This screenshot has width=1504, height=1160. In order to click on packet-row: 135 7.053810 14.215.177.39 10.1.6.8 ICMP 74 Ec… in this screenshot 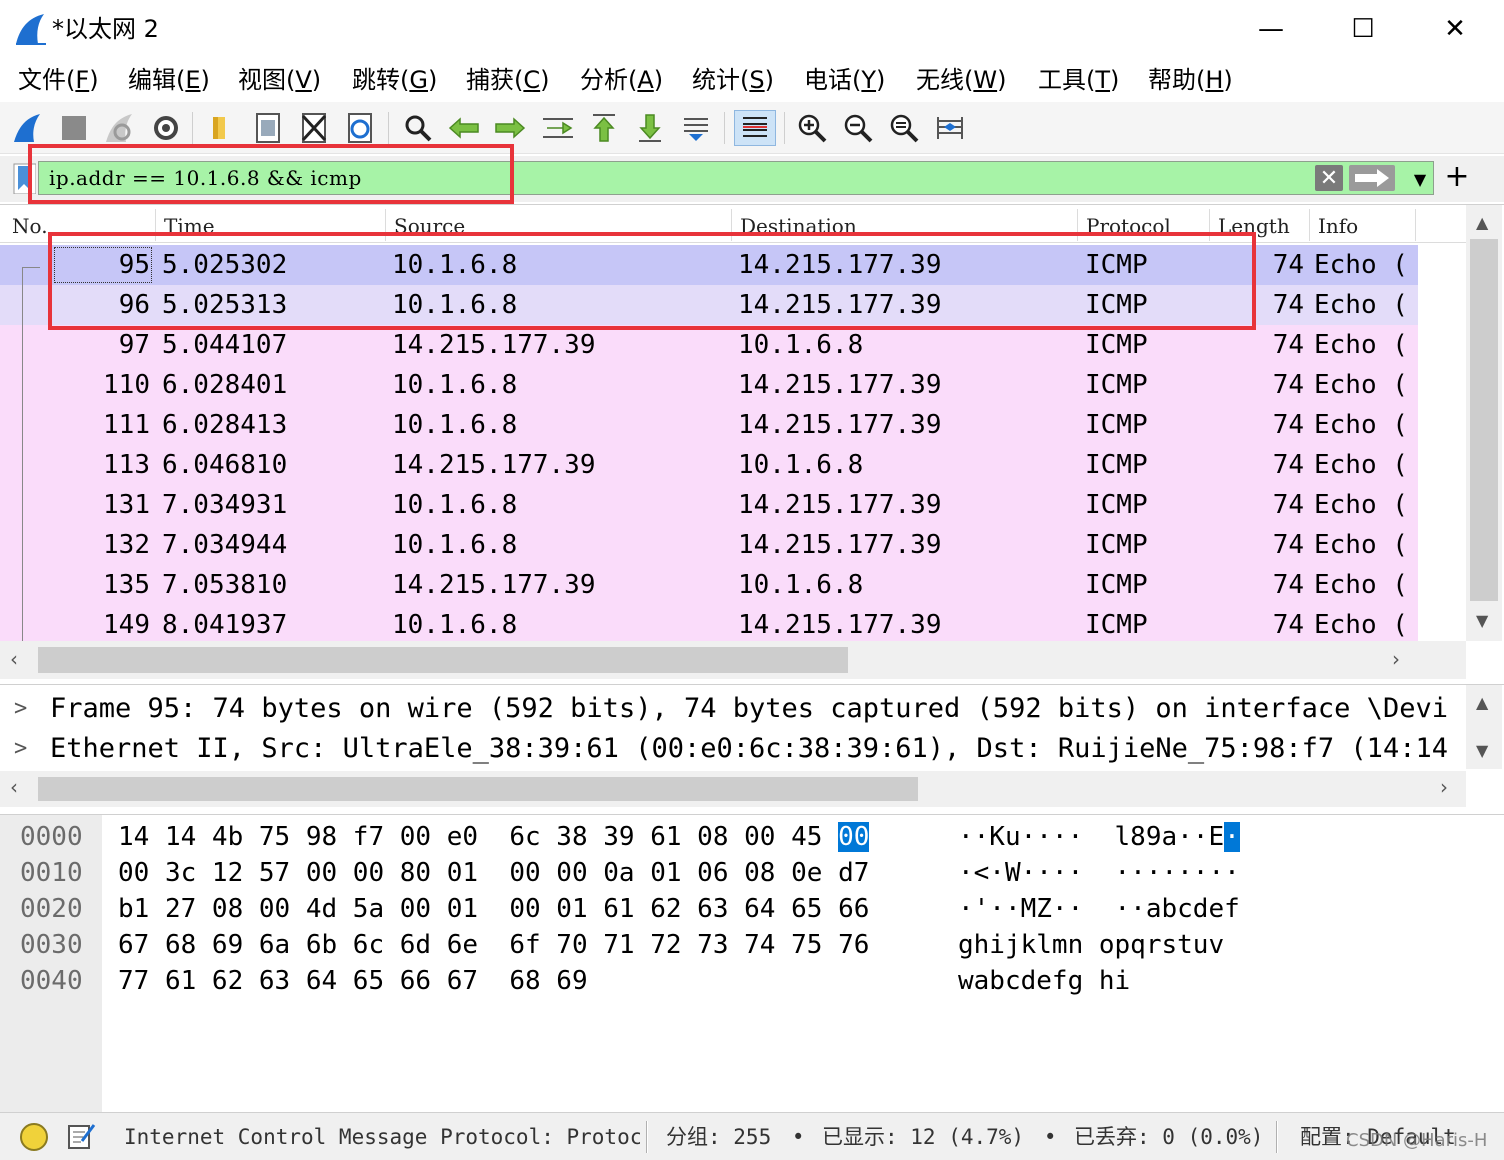, I will do `click(709, 585)`.